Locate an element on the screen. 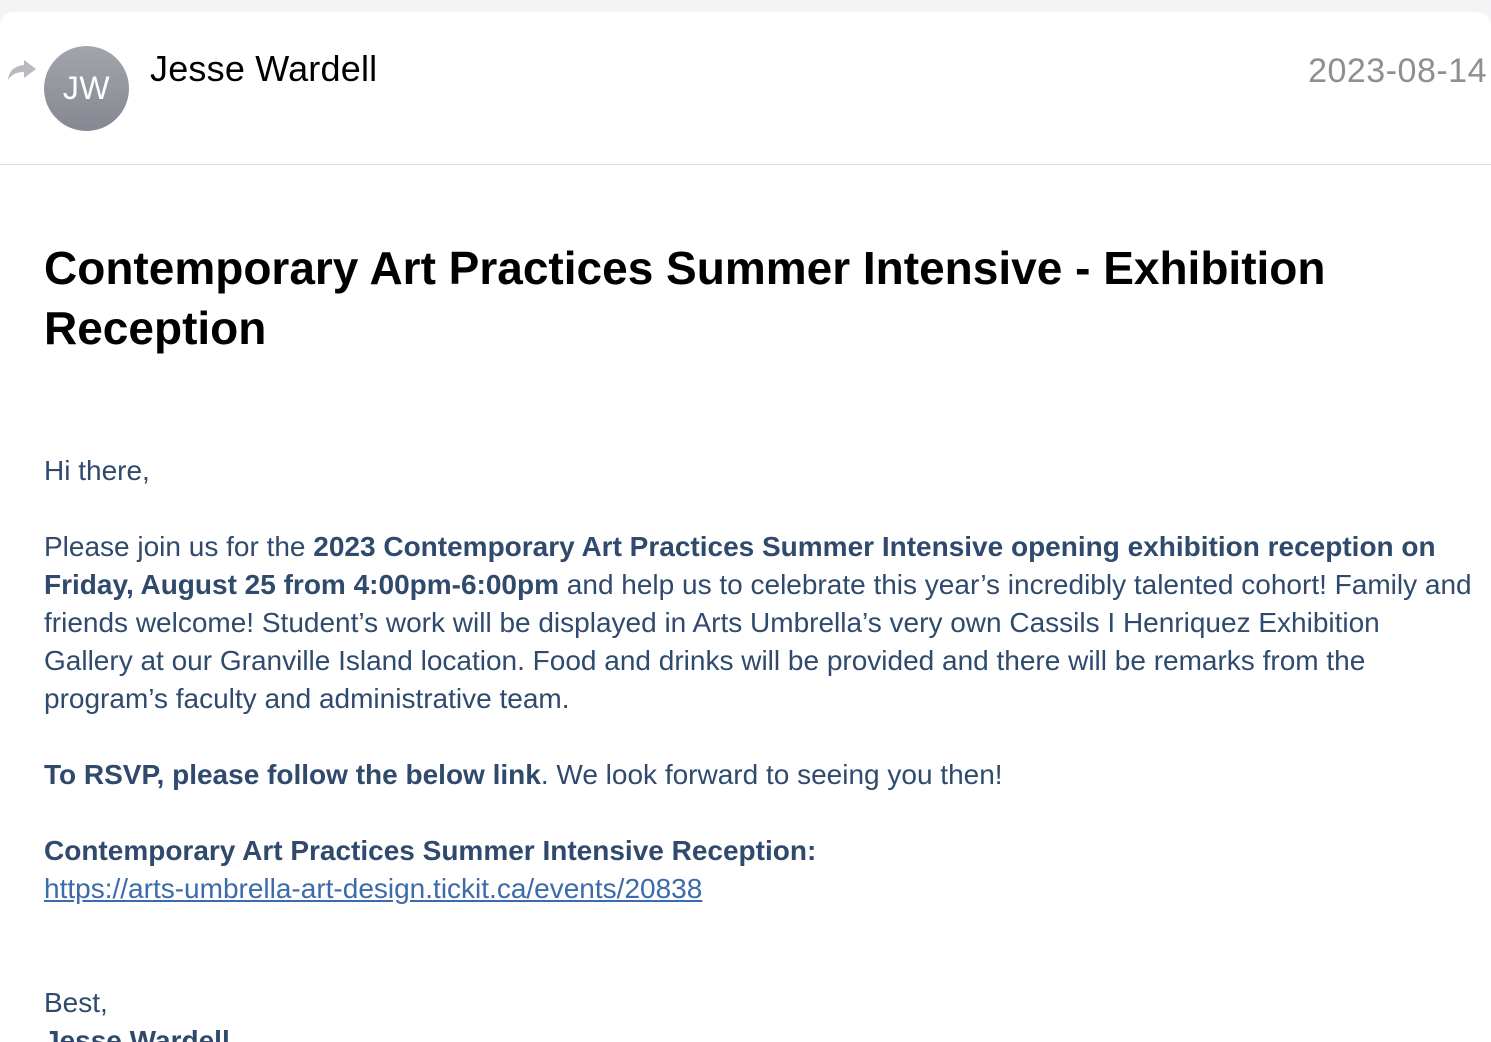  greeting: Hi there, is located at coordinates (97, 470).